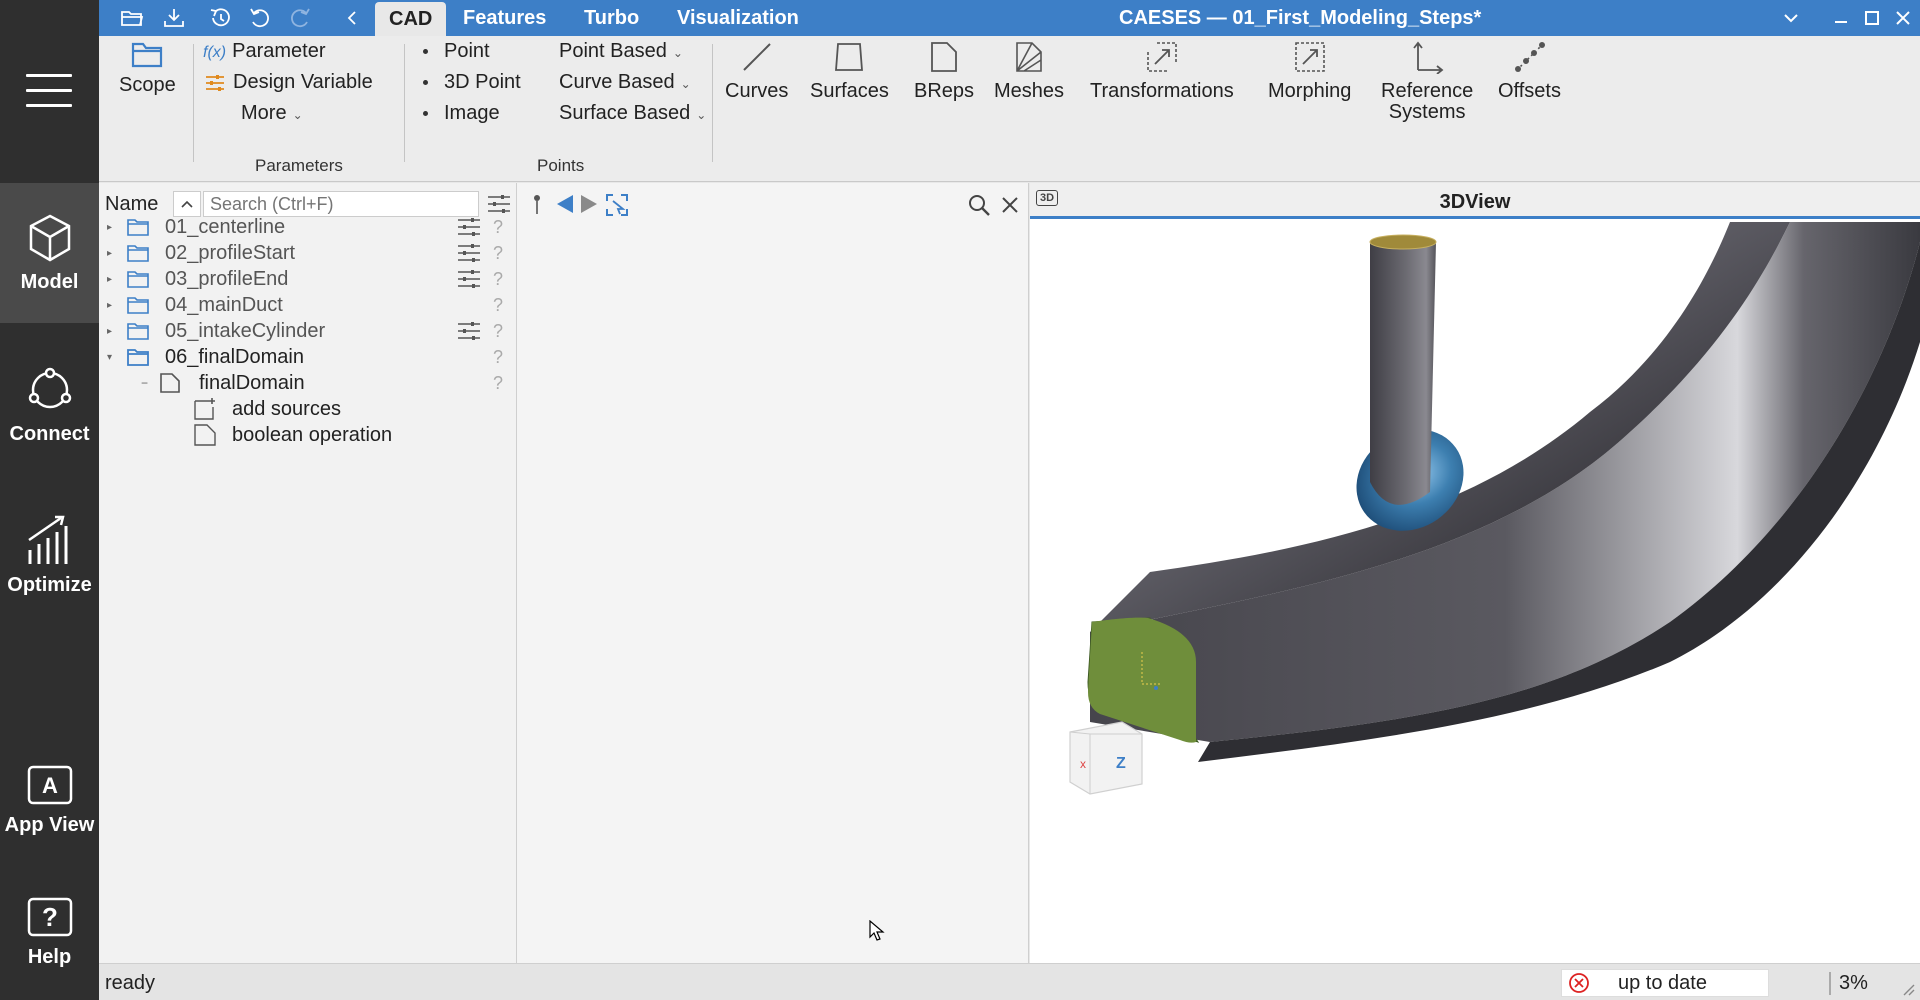 The image size is (1920, 1000). I want to click on undo-icon, so click(260, 18).